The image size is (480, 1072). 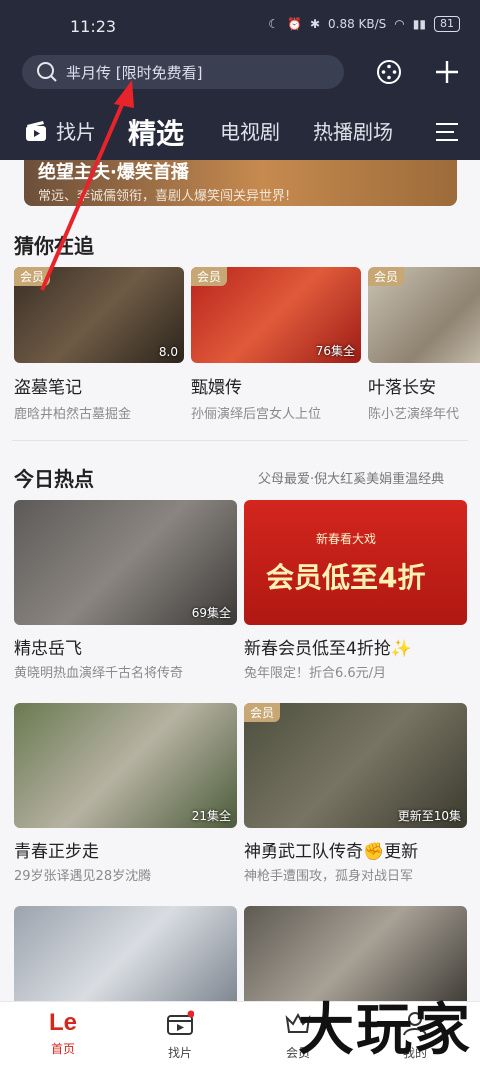 What do you see at coordinates (62, 1022) in the screenshot?
I see `letv-logo-icon: Le` at bounding box center [62, 1022].